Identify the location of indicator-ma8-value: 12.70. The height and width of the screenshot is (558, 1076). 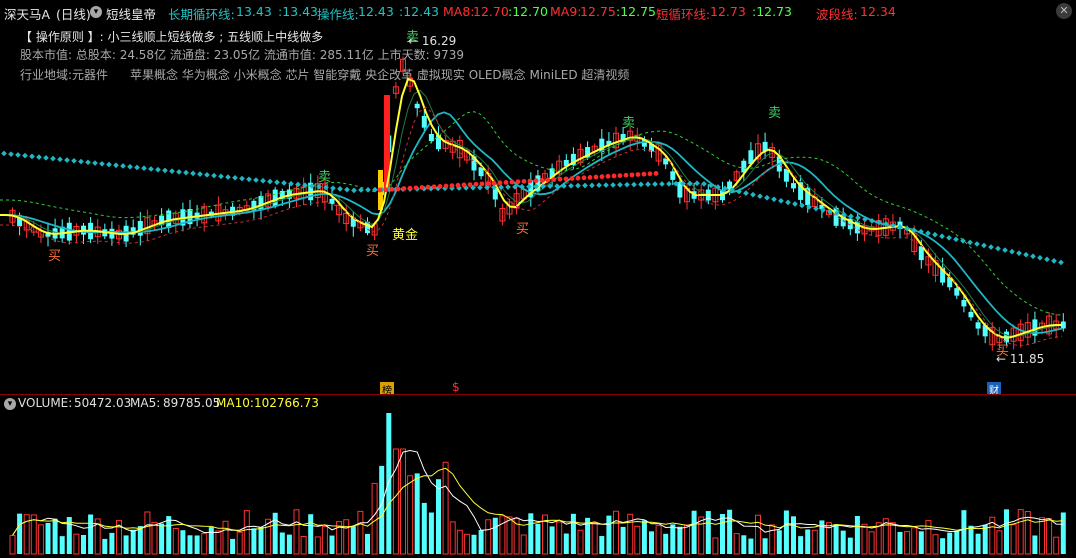
(491, 11).